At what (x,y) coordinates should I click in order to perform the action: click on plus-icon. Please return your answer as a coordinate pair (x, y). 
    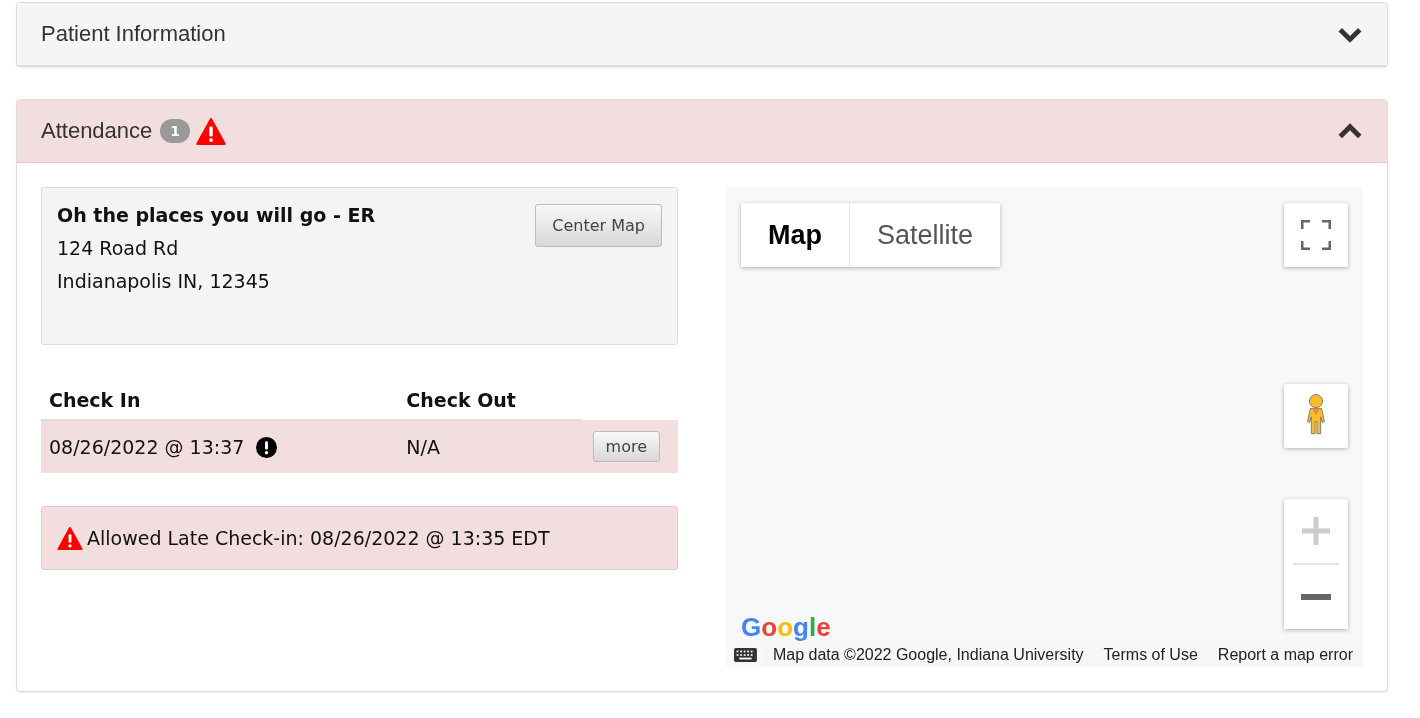
    Looking at the image, I should click on (1316, 531).